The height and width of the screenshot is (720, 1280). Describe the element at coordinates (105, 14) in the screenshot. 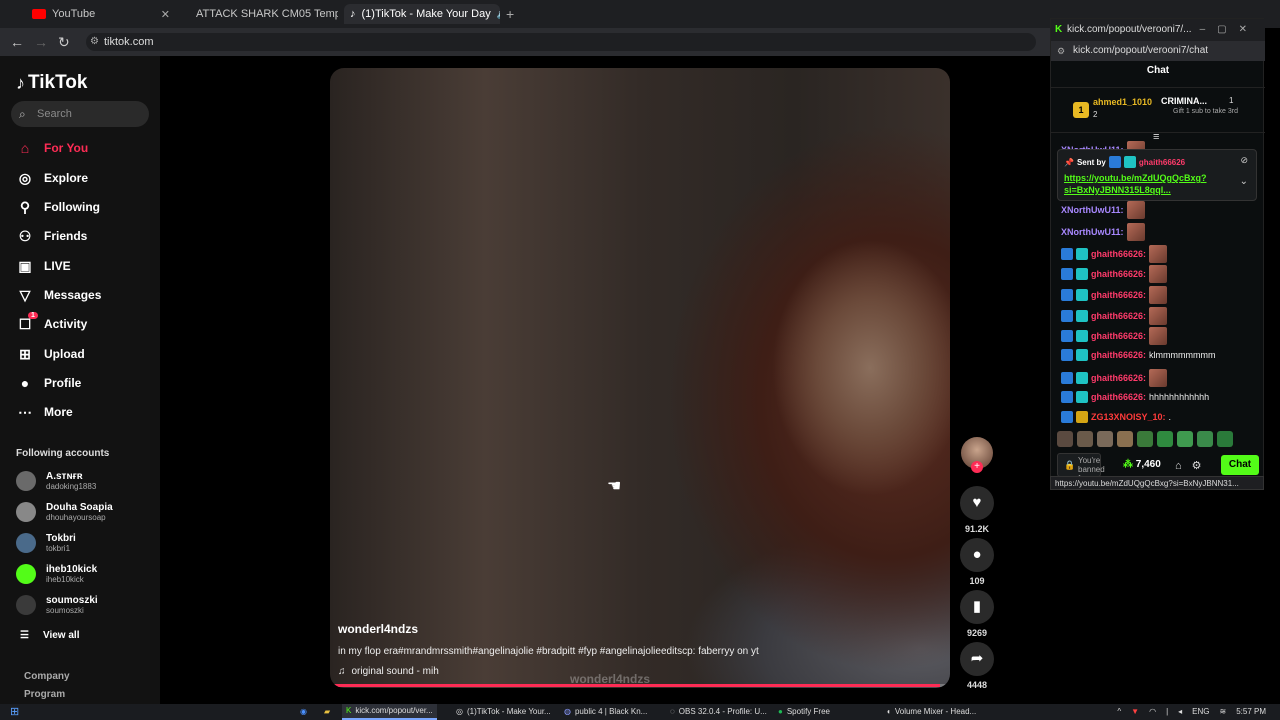

I see `tab-youtube: YouTube ✕` at that location.